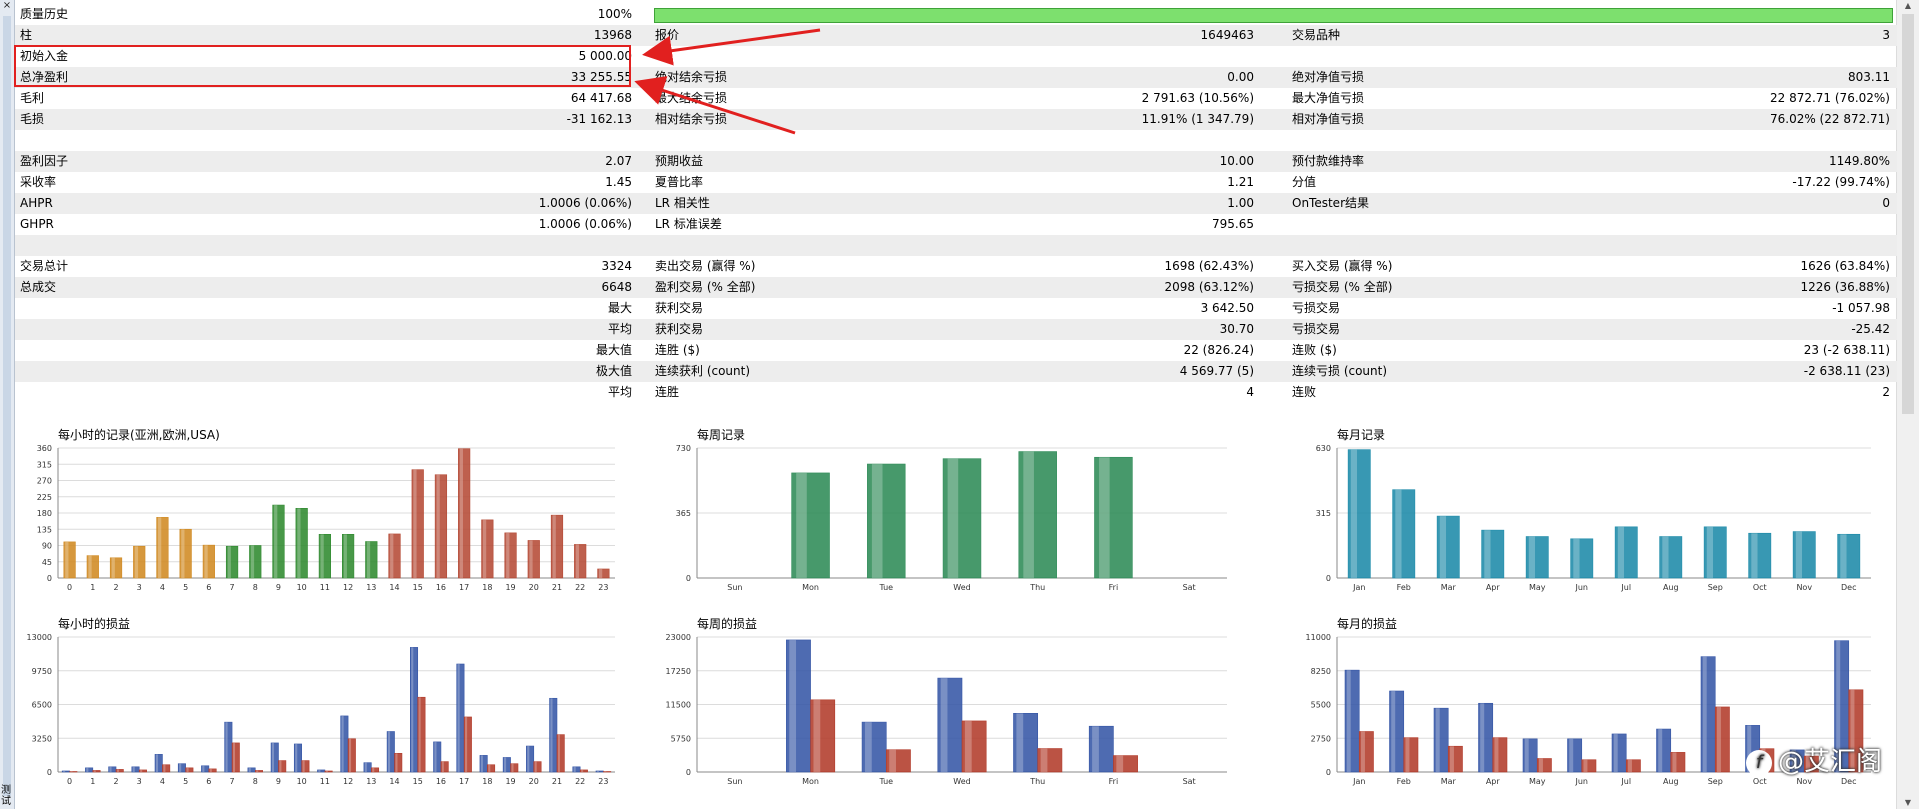 The width and height of the screenshot is (1919, 809). I want to click on x-tick-label: Nov, so click(1804, 781).